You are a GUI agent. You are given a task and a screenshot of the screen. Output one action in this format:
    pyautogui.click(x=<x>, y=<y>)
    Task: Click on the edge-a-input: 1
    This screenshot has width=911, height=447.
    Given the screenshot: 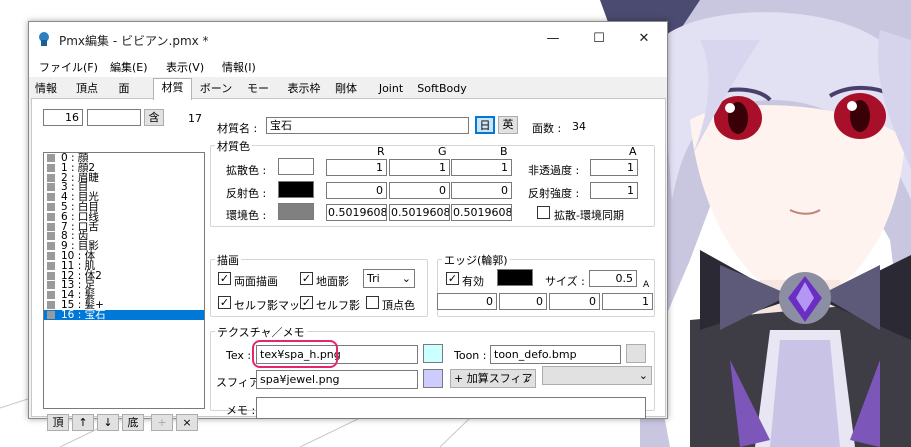 What is the action you would take?
    pyautogui.click(x=627, y=301)
    